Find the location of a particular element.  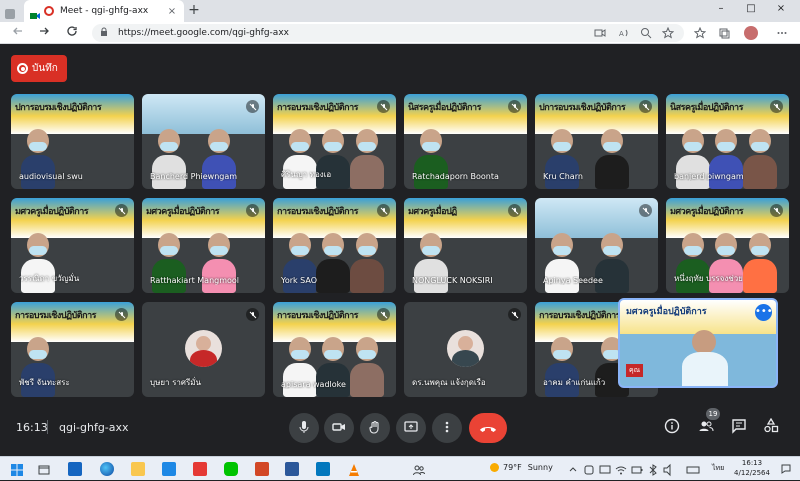

participant-tile: Bancherd Phiewngam is located at coordinates (203, 141).